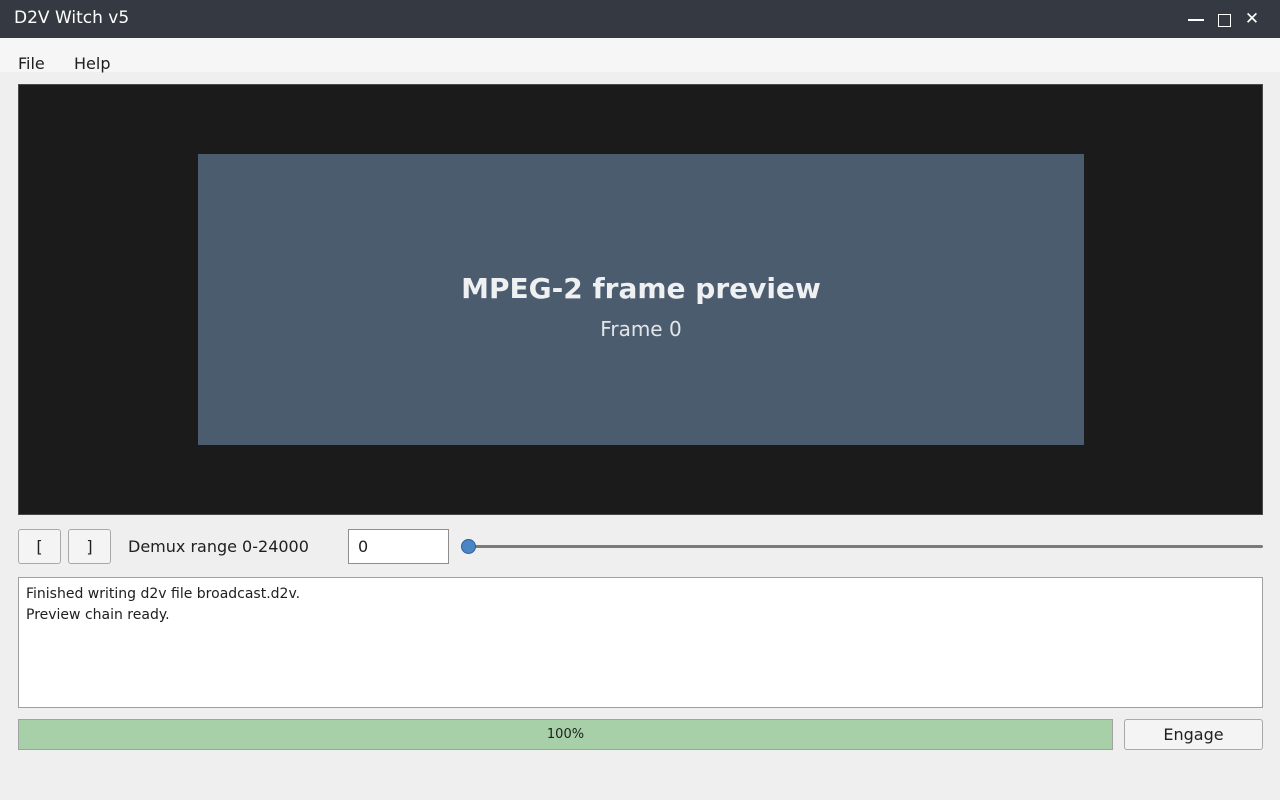  Describe the element at coordinates (468, 546) in the screenshot. I see `frame-slider-handle` at that location.